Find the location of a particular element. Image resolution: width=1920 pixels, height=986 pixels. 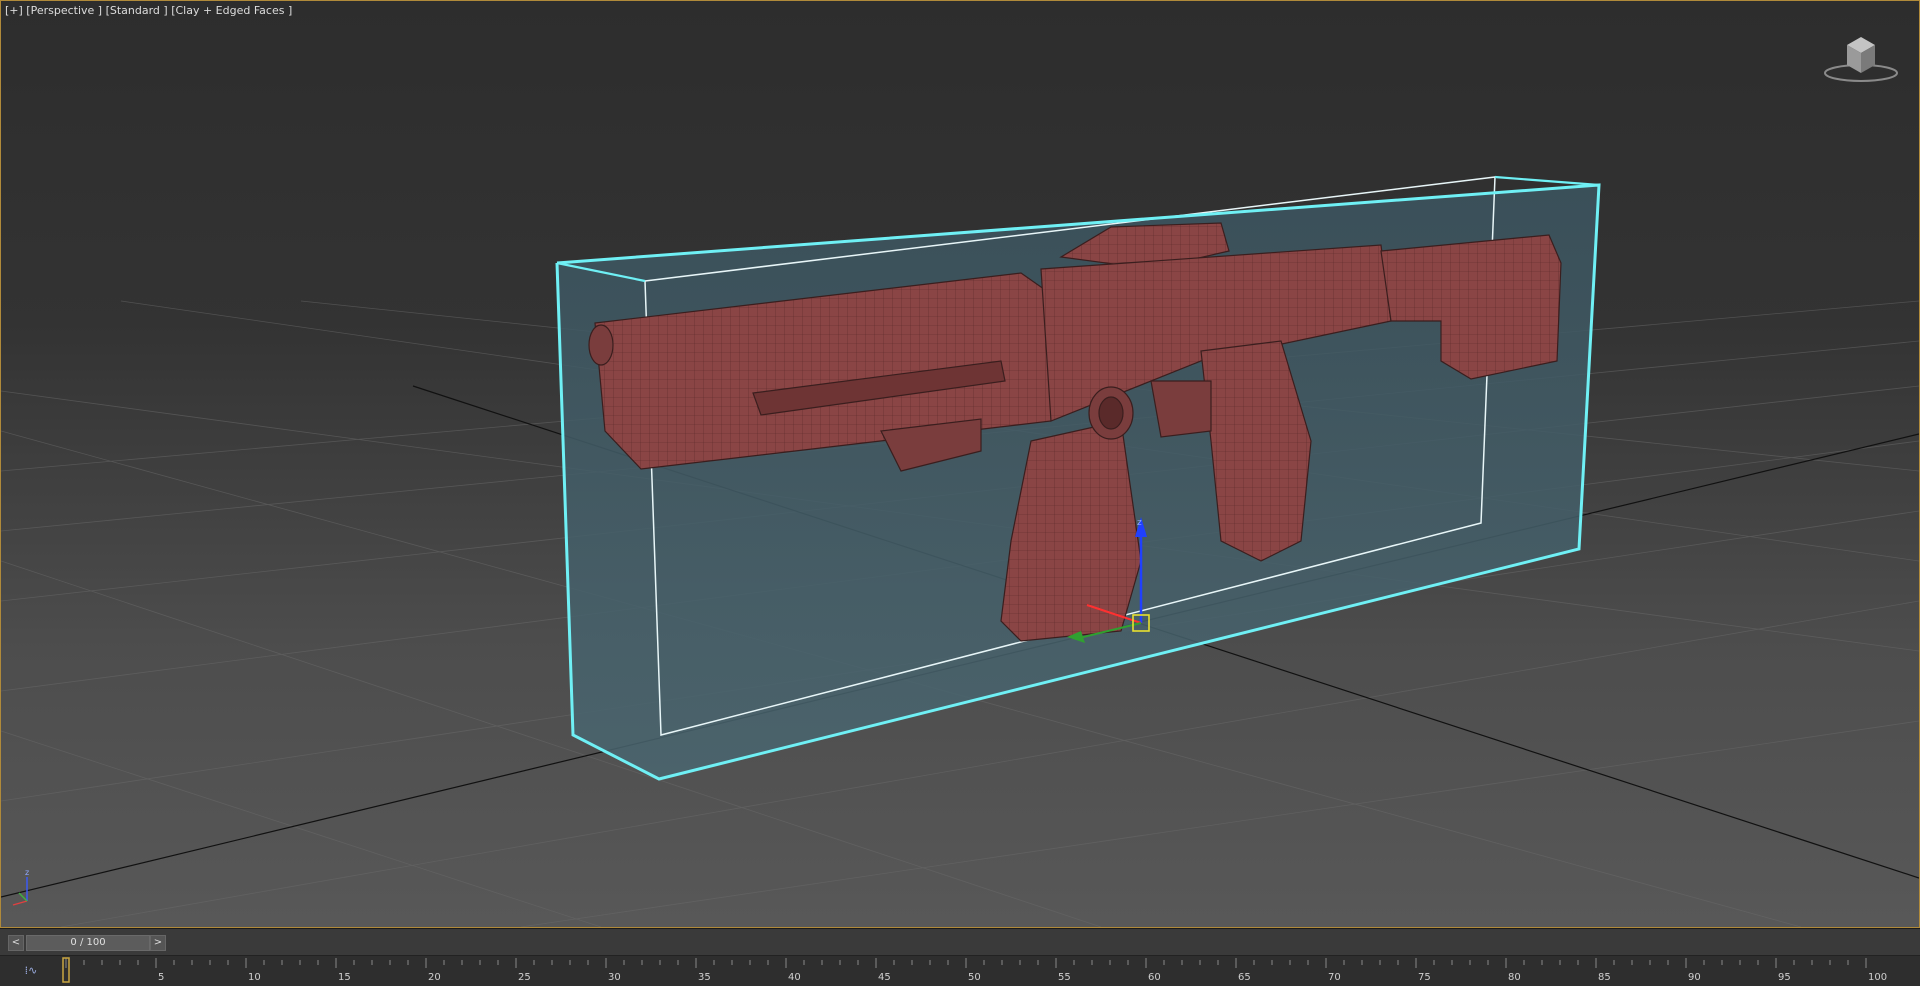

frame-ruler: 5 10 15 20 25 30 35 40 45 50 55 60 65 70 75 80 85 90 95 100 is located at coordinates (960, 971).